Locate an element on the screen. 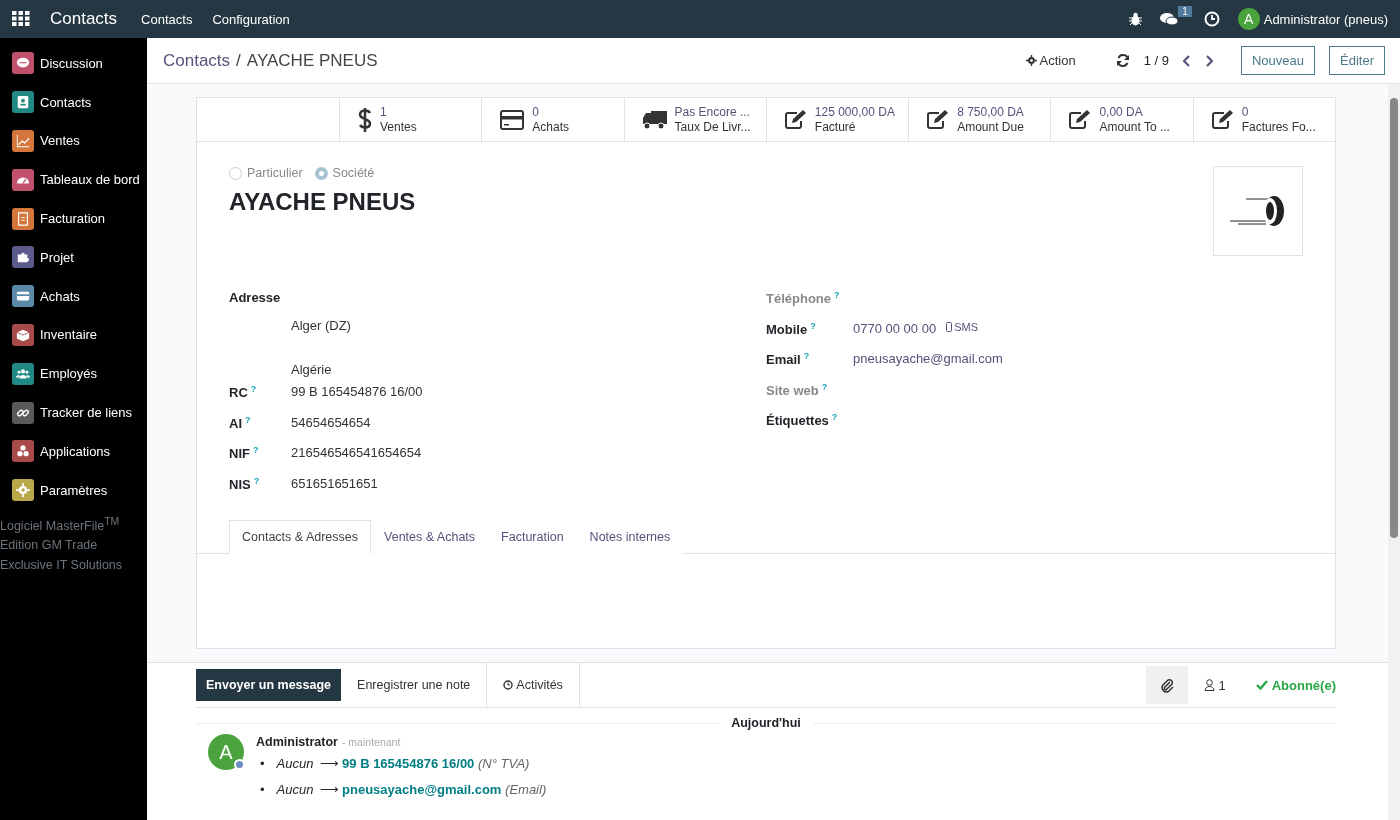  sidebar-item: Tableaux de bord is located at coordinates (73, 180).